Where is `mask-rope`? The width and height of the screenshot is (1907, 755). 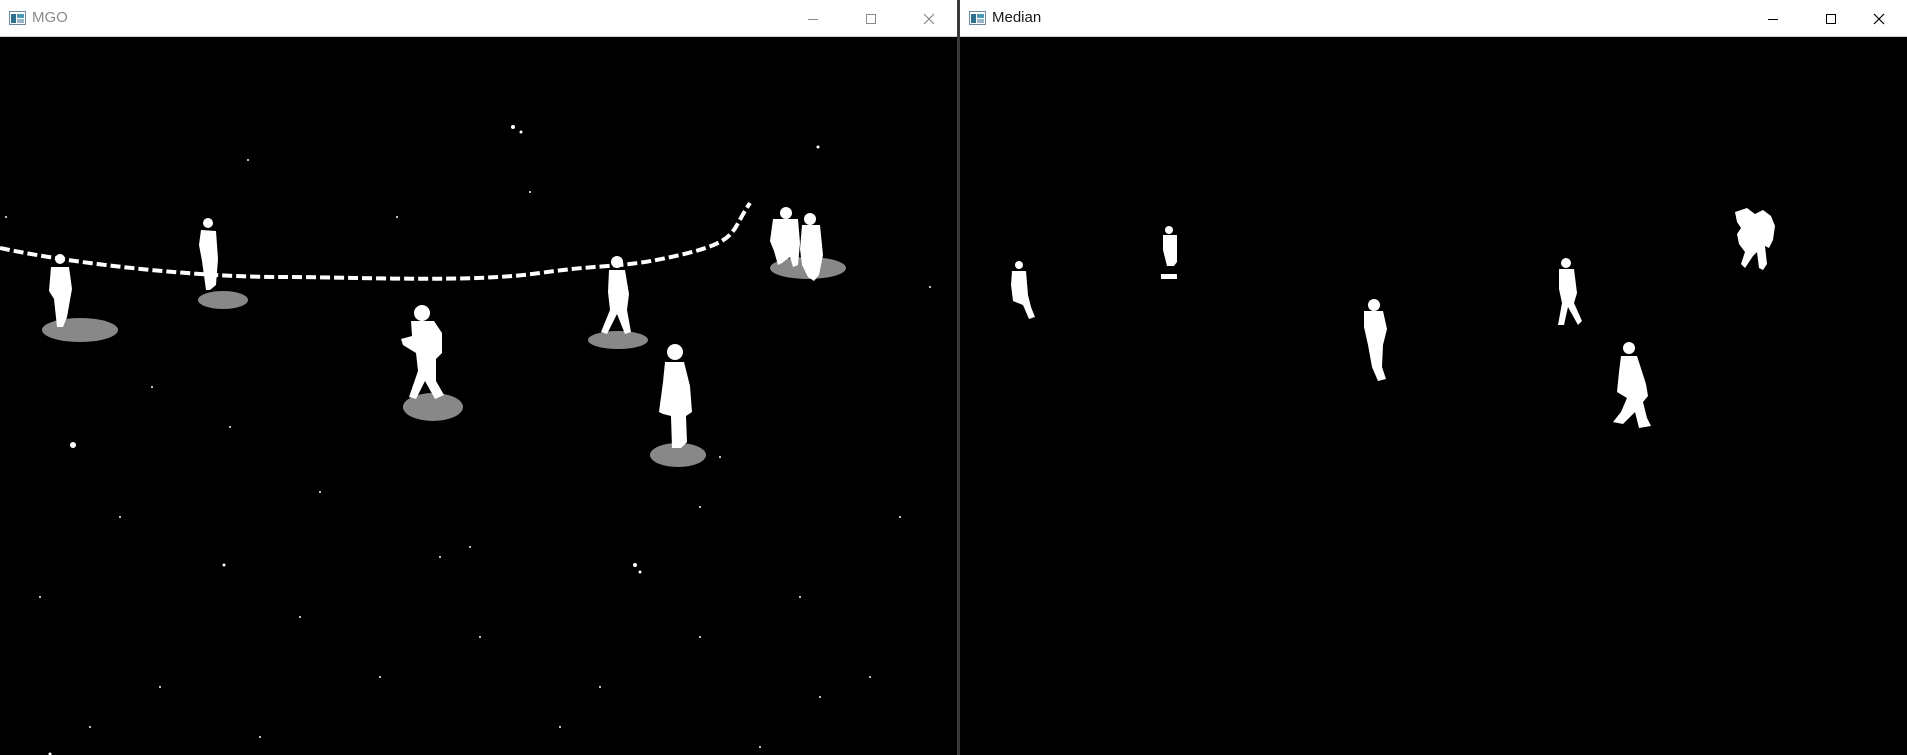 mask-rope is located at coordinates (376, 241).